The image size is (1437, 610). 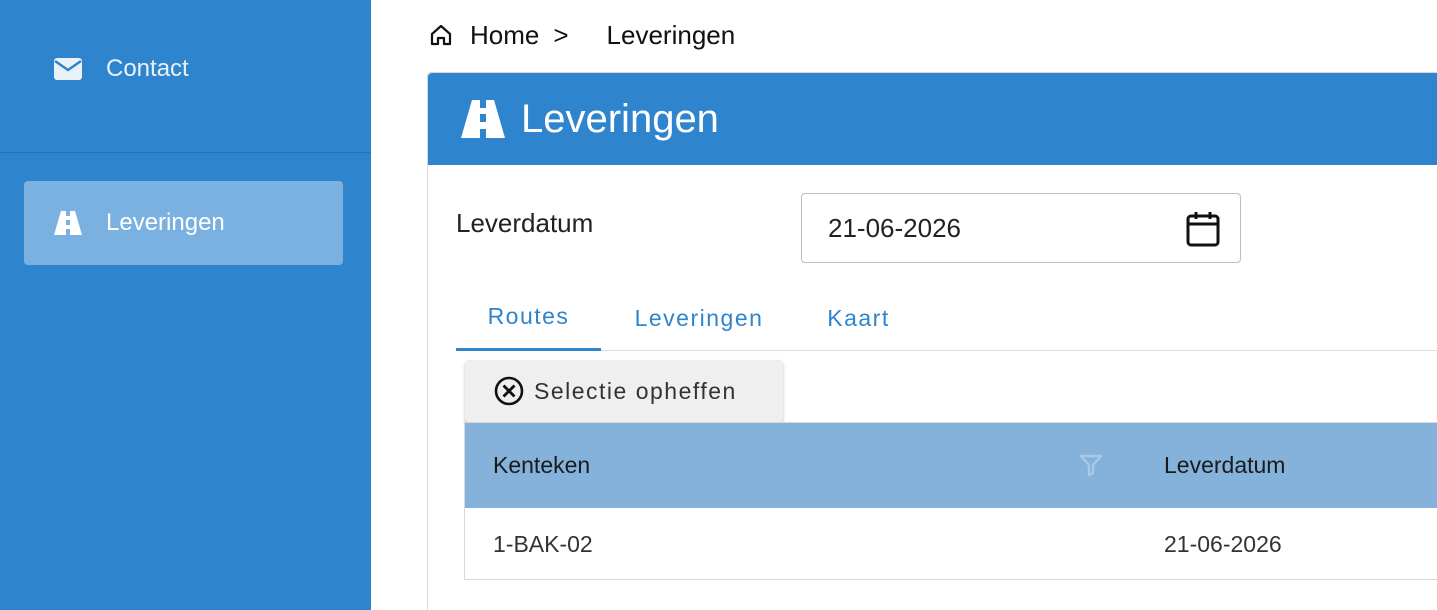 I want to click on tab-leveringen: Leveringen, so click(x=699, y=318).